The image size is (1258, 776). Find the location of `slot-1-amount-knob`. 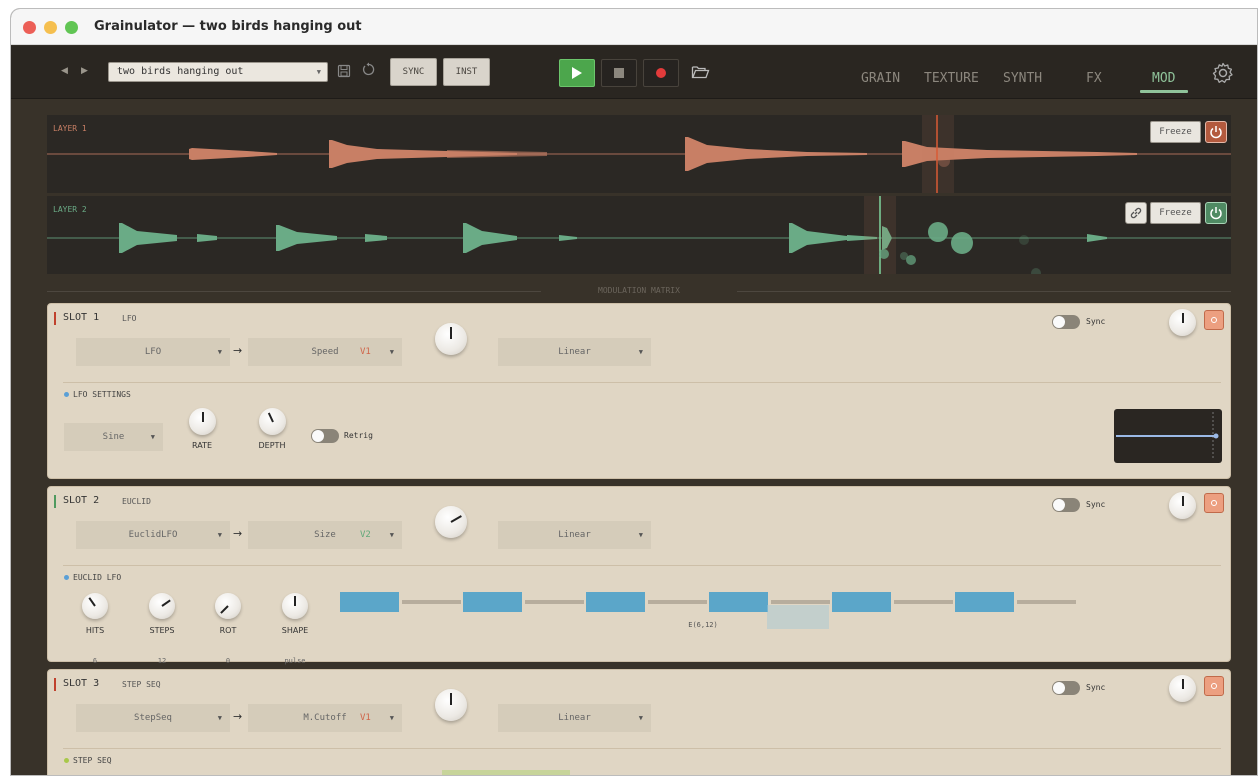

slot-1-amount-knob is located at coordinates (451, 339).